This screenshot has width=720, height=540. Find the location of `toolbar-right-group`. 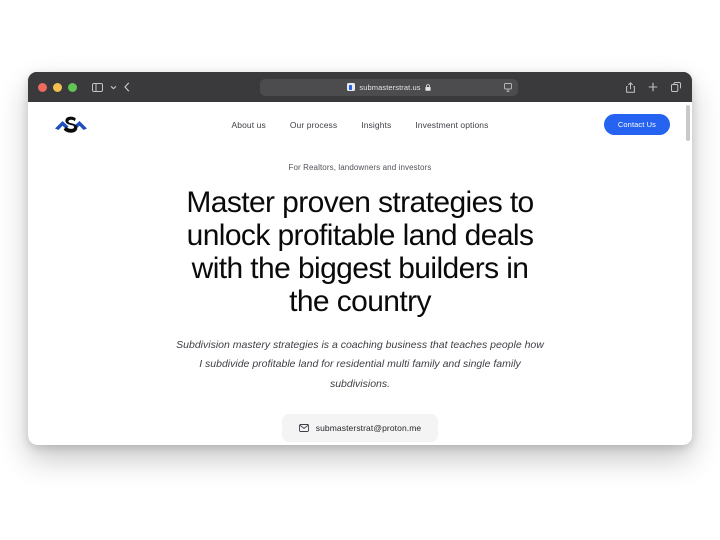

toolbar-right-group is located at coordinates (653, 87).